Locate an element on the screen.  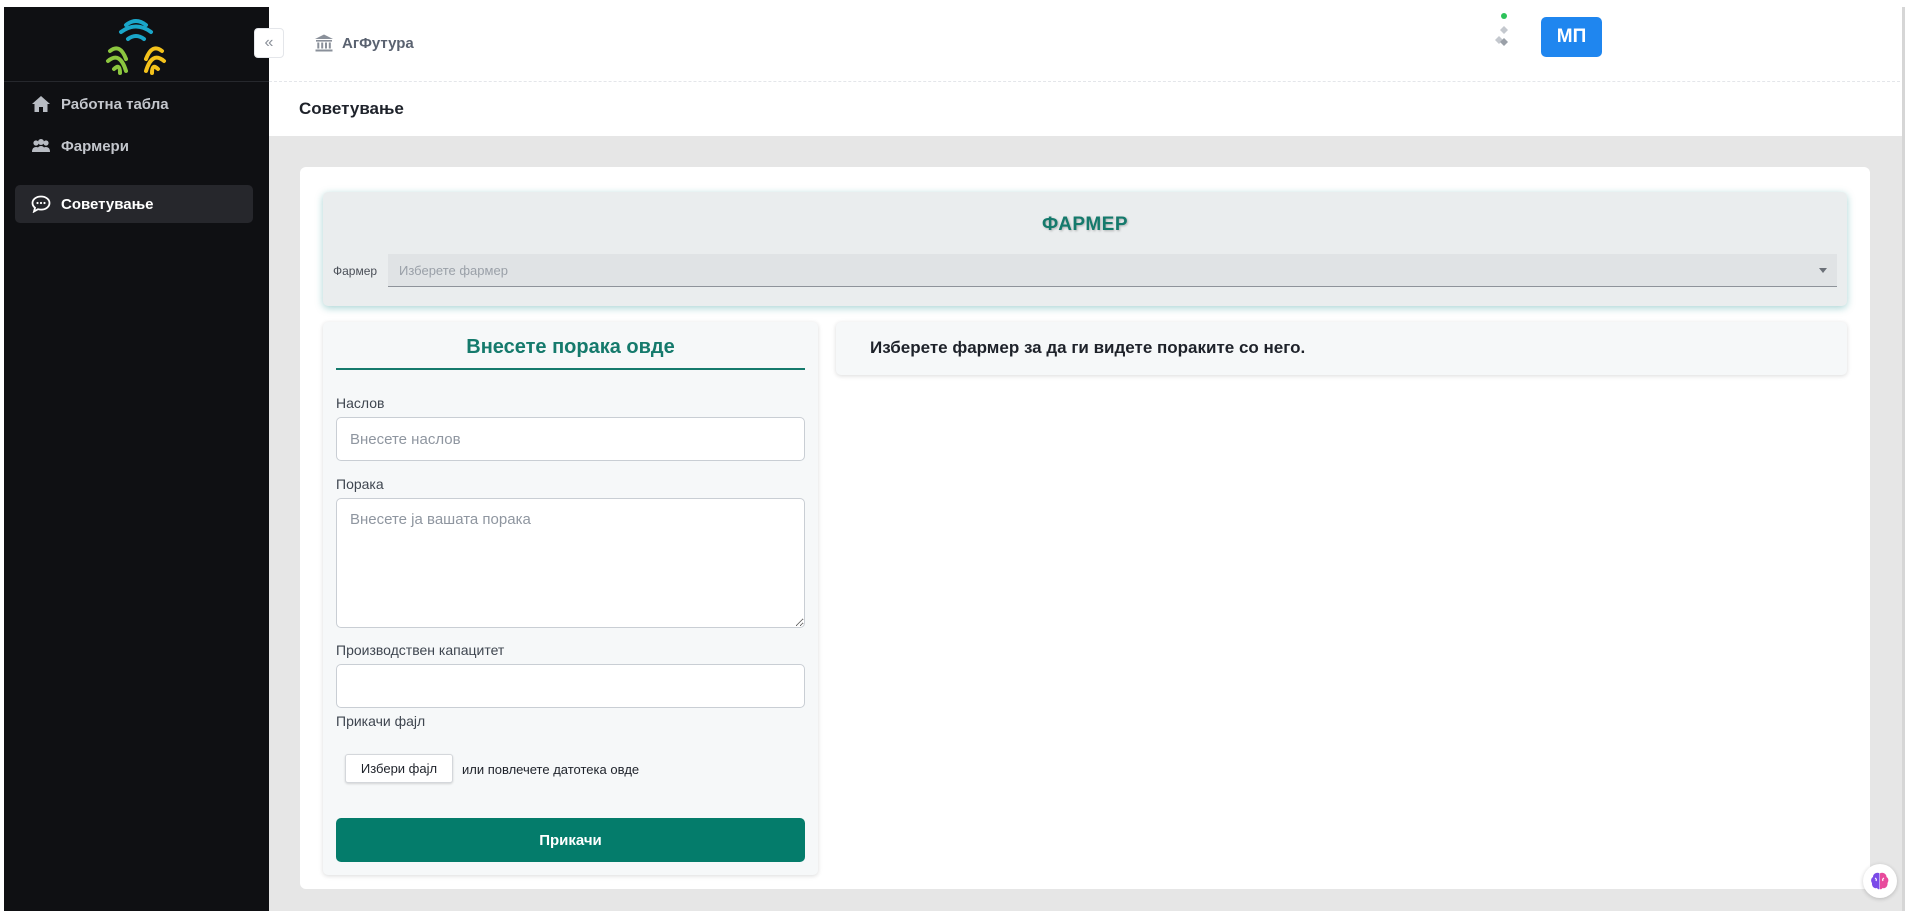
online-status-indicator is located at coordinates (1504, 16).